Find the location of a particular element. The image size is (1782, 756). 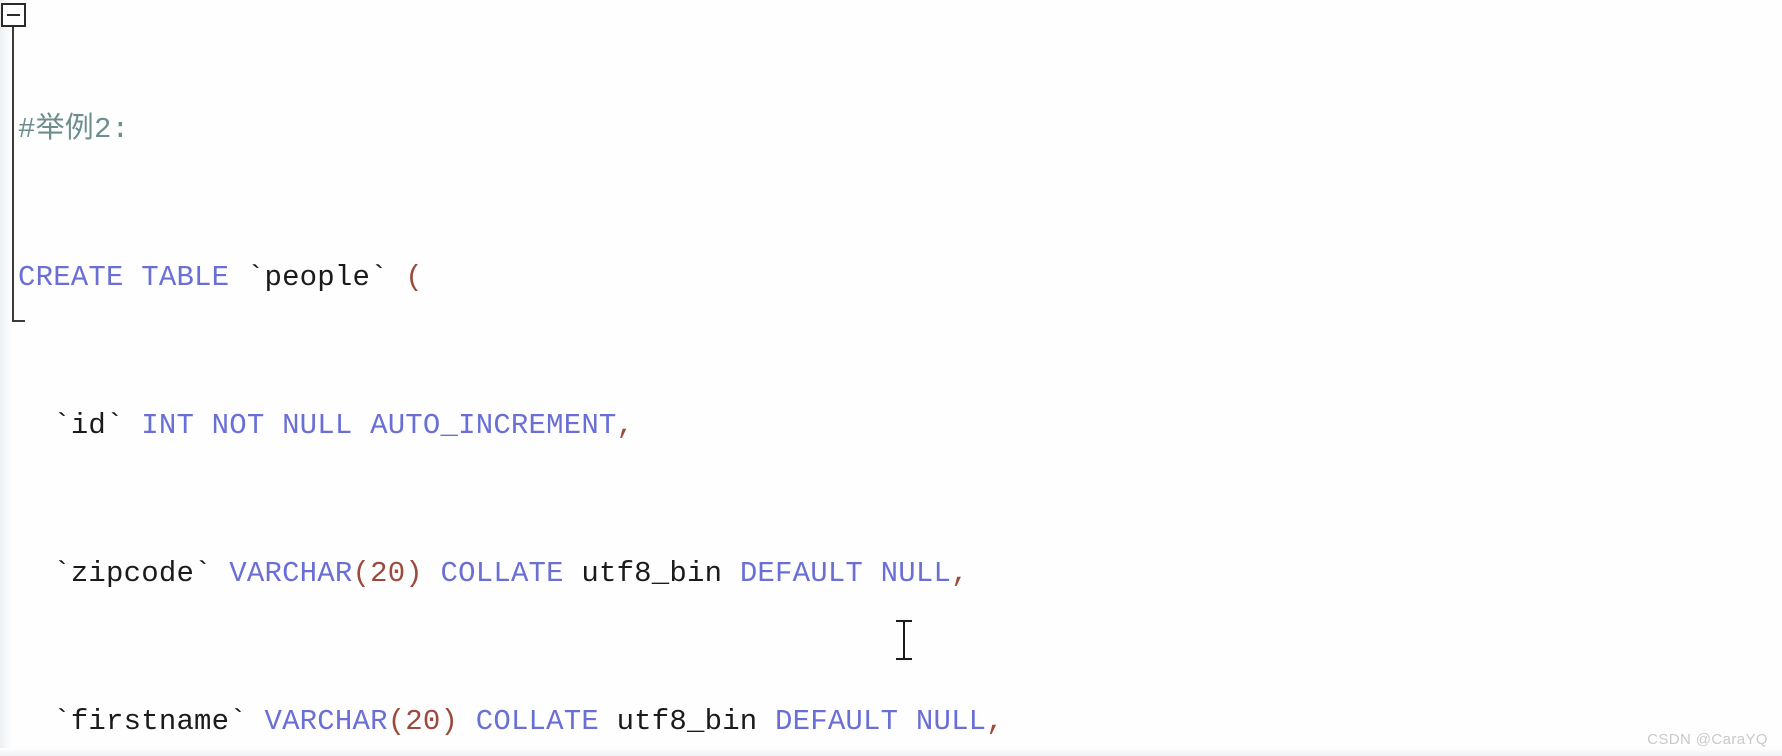

keyword-table: TABLE is located at coordinates (185, 277).